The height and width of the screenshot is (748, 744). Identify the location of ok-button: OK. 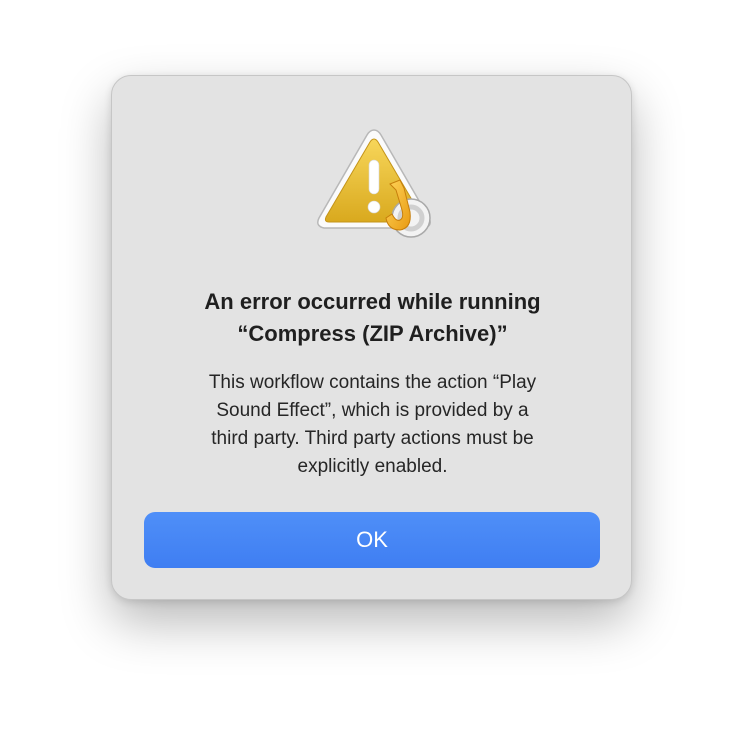
(372, 540).